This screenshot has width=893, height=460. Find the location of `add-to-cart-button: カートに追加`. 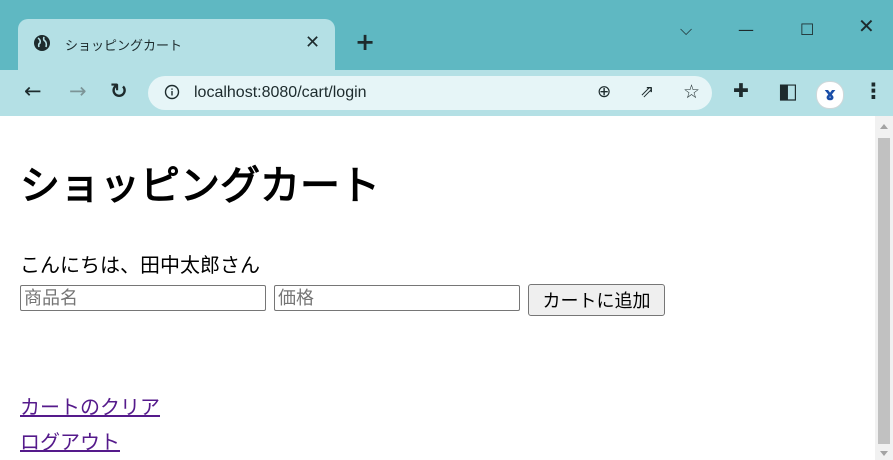

add-to-cart-button: カートに追加 is located at coordinates (596, 300).